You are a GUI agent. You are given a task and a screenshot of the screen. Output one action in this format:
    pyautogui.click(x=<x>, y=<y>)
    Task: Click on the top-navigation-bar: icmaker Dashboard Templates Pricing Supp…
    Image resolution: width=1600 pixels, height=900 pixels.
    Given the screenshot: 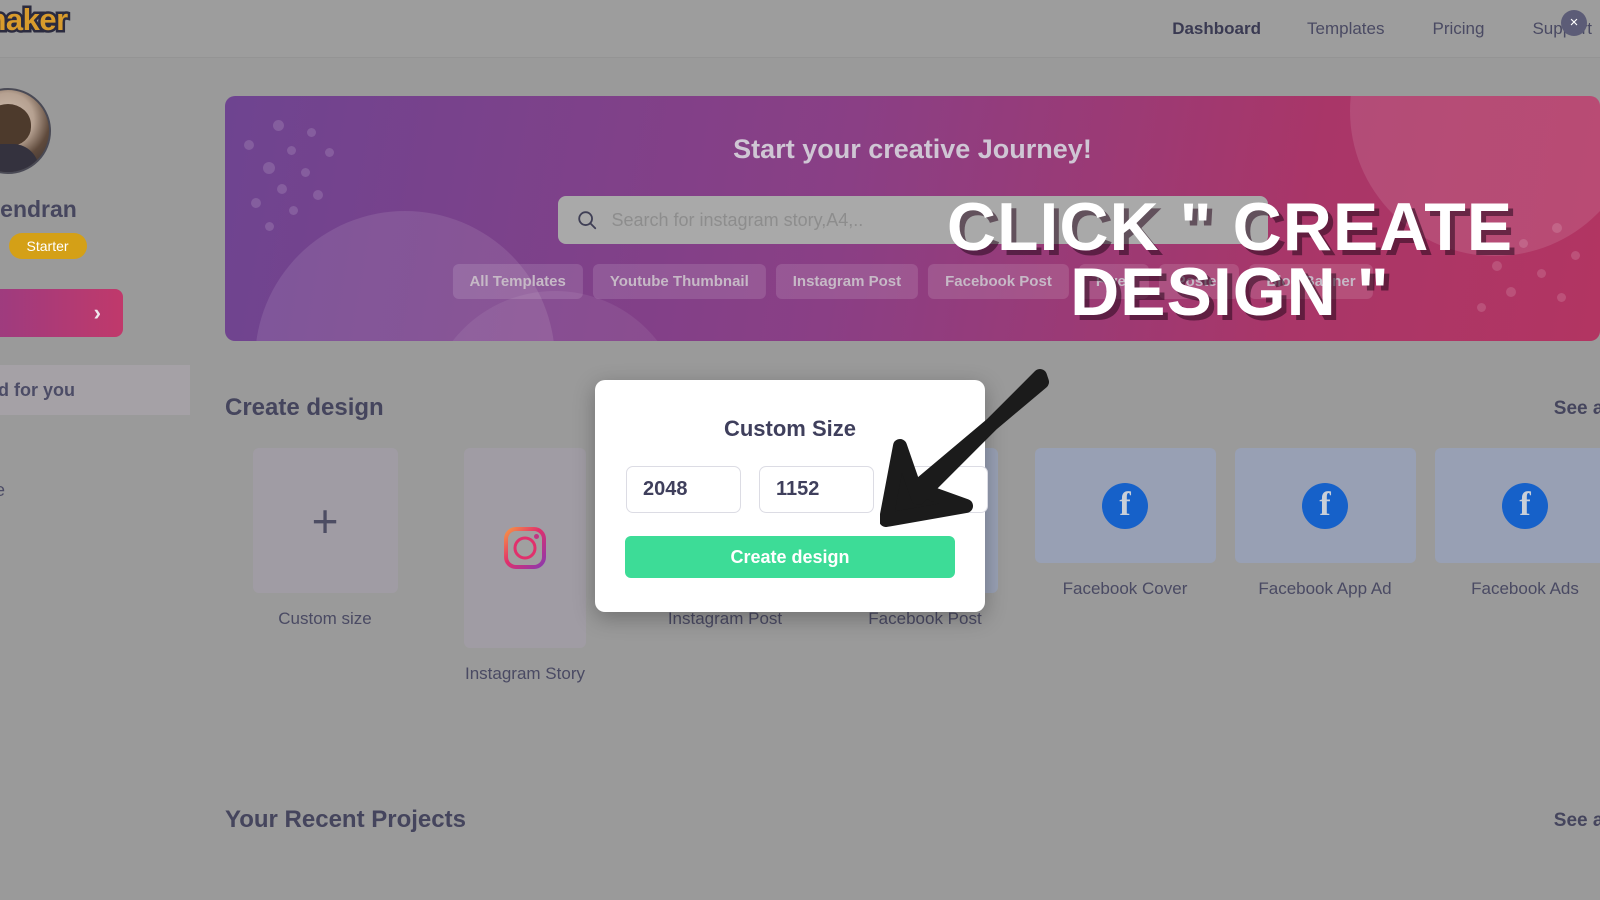 What is the action you would take?
    pyautogui.click(x=800, y=29)
    